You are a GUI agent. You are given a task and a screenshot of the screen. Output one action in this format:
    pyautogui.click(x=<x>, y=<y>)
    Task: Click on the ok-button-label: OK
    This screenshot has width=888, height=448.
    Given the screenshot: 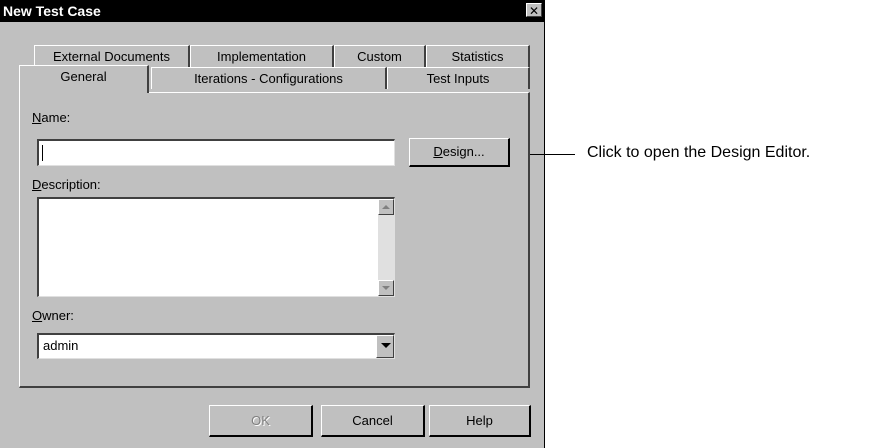 What is the action you would take?
    pyautogui.click(x=260, y=420)
    